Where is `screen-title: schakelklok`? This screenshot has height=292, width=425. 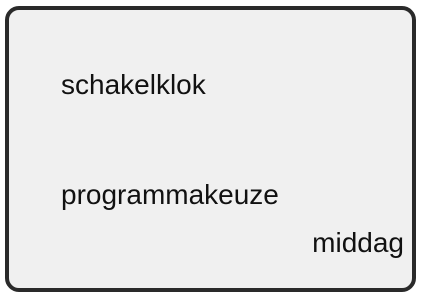
screen-title: schakelklok is located at coordinates (133, 84).